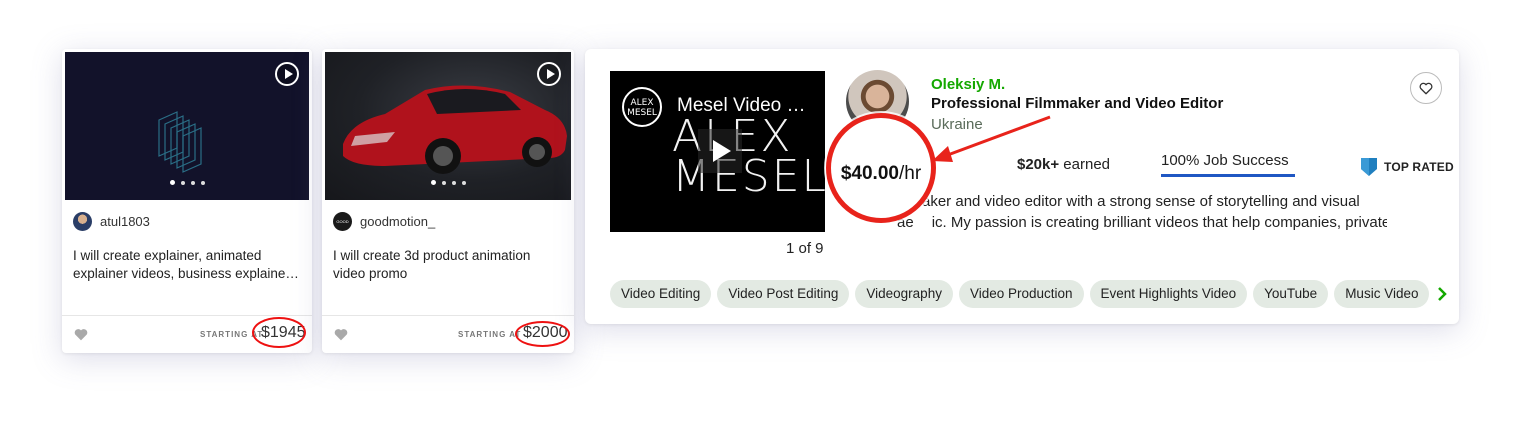 This screenshot has width=1521, height=428. I want to click on annotation-arrow-icon, so click(991, 138).